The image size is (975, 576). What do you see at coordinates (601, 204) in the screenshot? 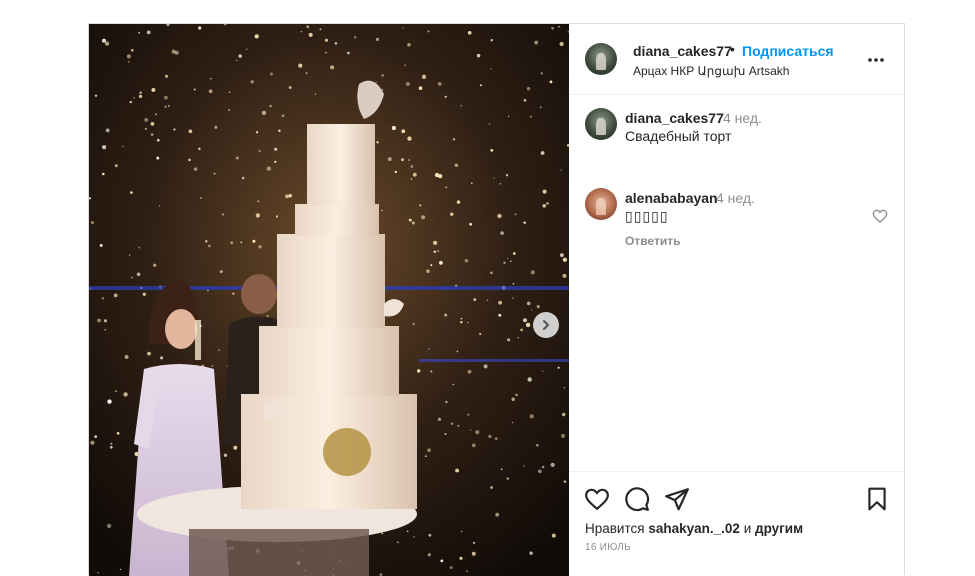
I see `commenter-avatar` at bounding box center [601, 204].